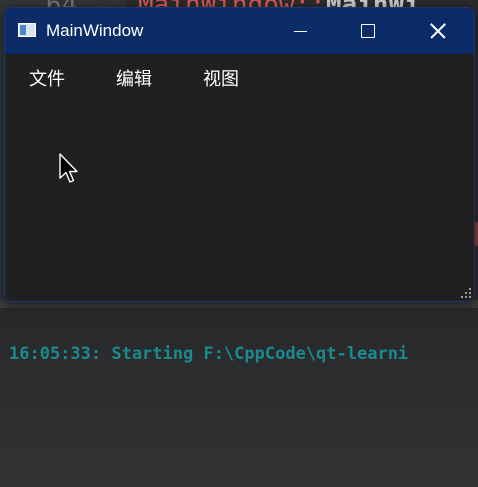 The image size is (478, 487). I want to click on menu-view: 视图, so click(221, 78).